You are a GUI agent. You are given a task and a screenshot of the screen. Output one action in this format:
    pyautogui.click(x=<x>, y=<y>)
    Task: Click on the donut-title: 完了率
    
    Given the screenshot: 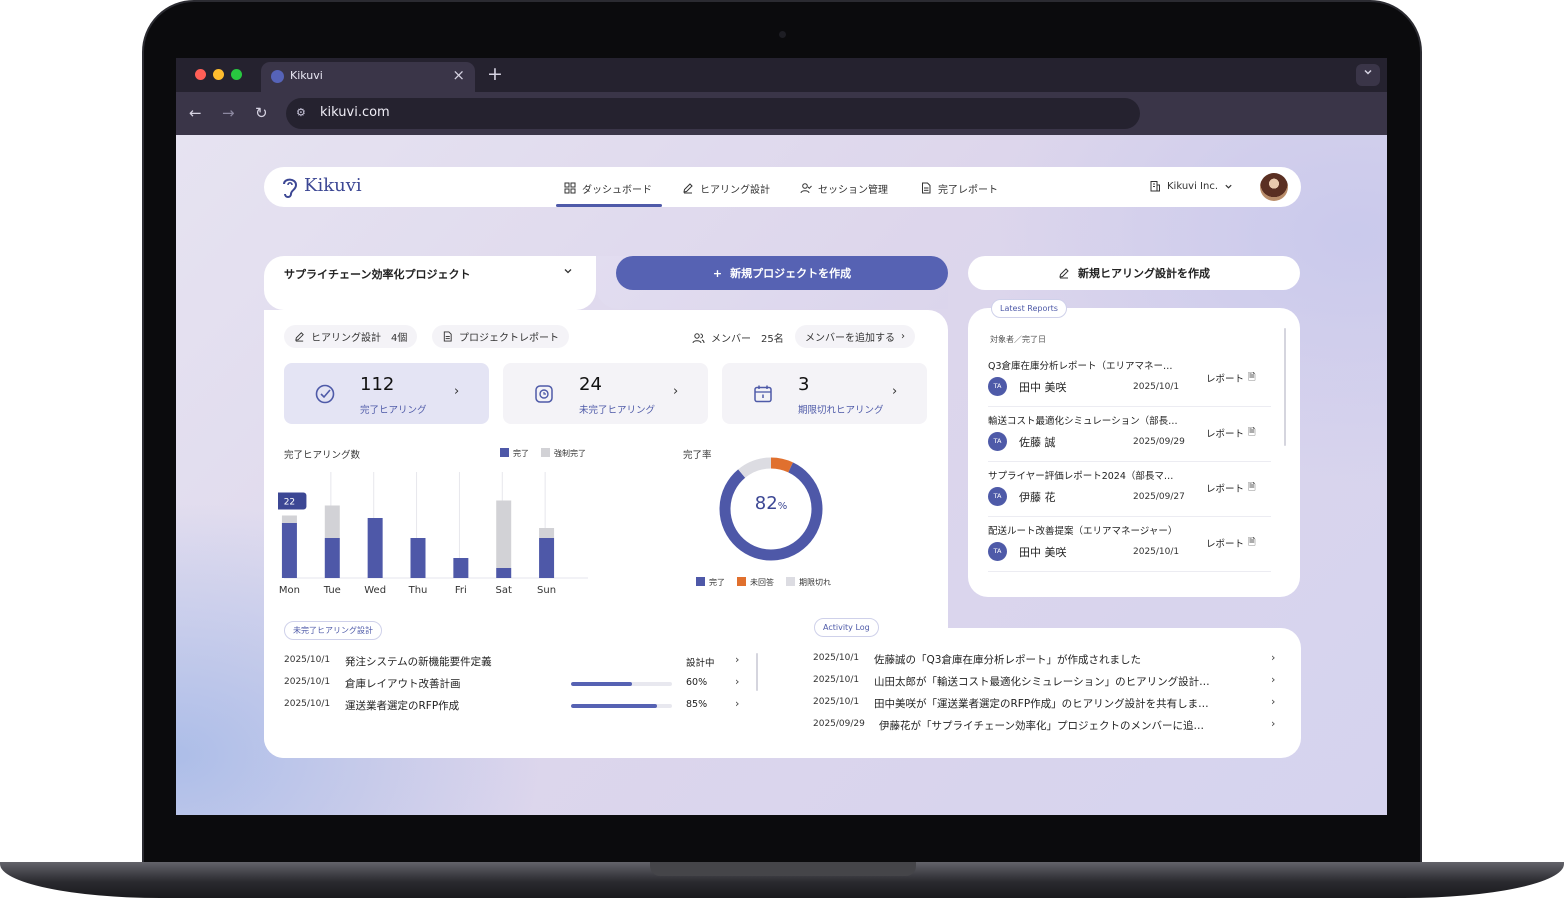 What is the action you would take?
    pyautogui.click(x=697, y=455)
    